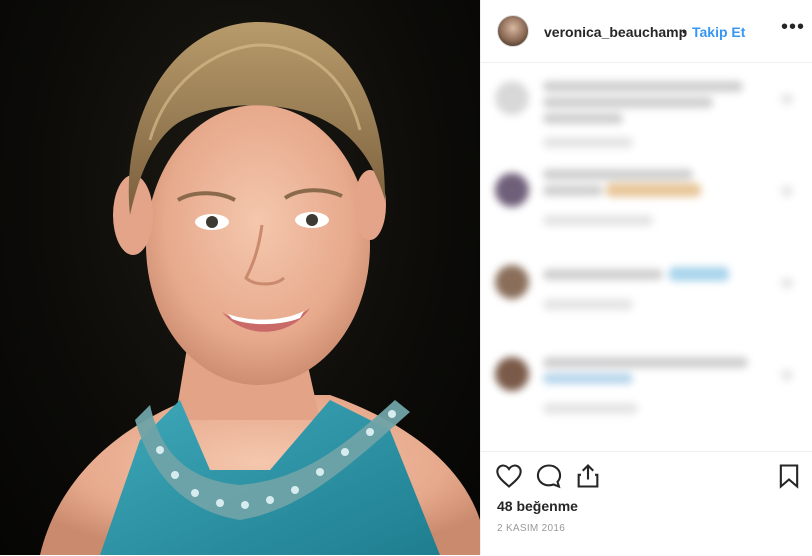 The width and height of the screenshot is (812, 556). What do you see at coordinates (513, 31) in the screenshot?
I see `avatar` at bounding box center [513, 31].